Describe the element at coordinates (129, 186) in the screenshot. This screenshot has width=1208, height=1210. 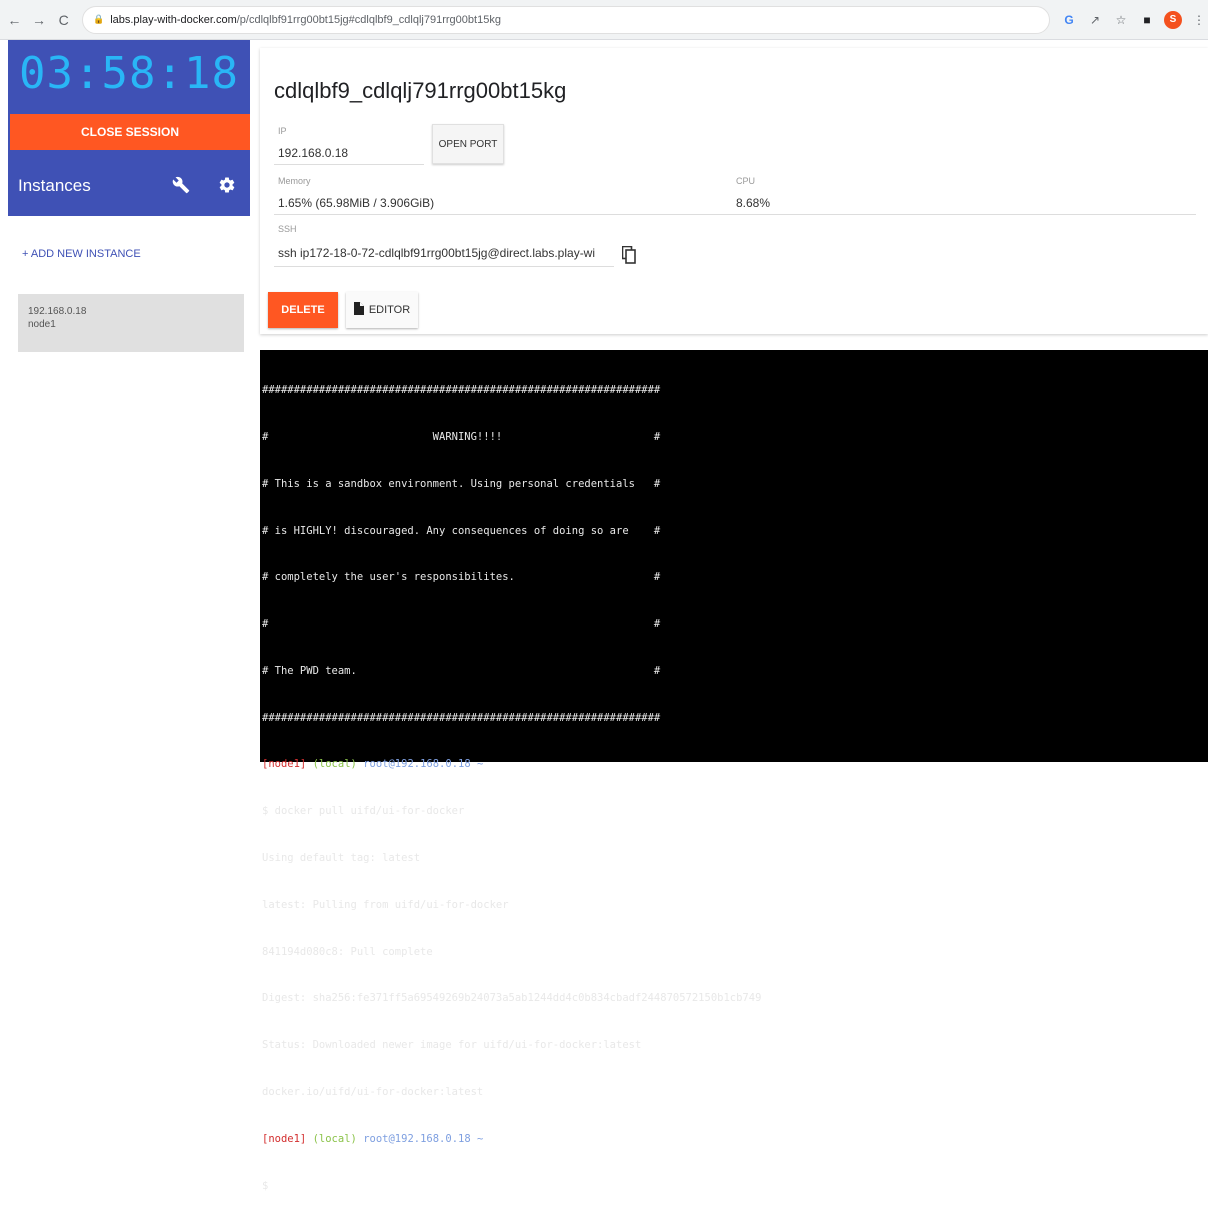
I see `instances-header: Instances` at that location.